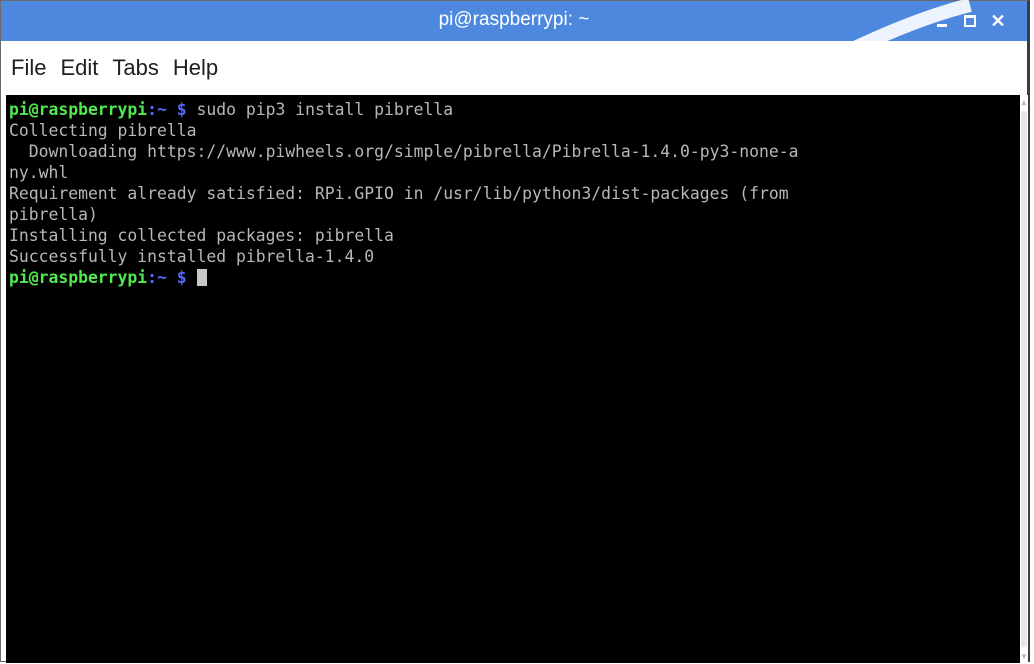 The image size is (1034, 664). I want to click on menu-file: File, so click(28, 68).